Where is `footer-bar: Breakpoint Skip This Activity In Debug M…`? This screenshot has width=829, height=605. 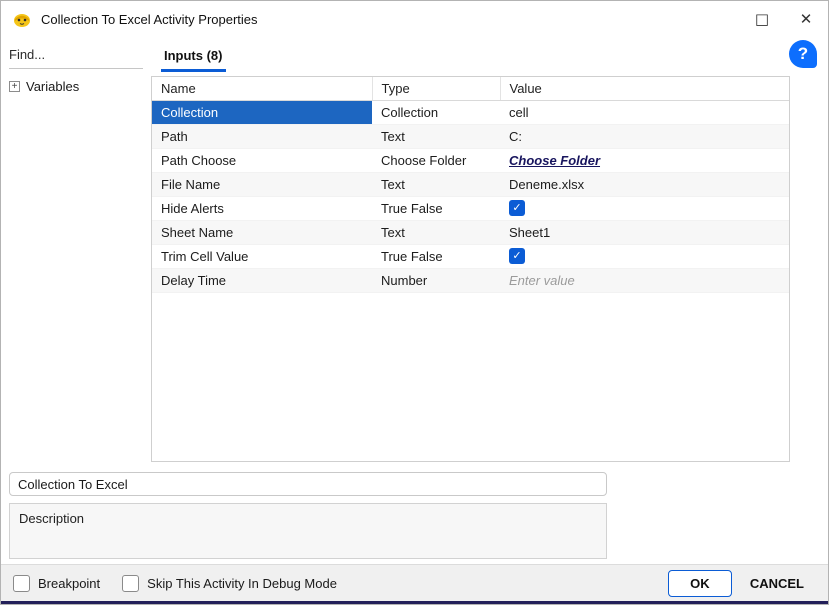 footer-bar: Breakpoint Skip This Activity In Debug M… is located at coordinates (414, 582).